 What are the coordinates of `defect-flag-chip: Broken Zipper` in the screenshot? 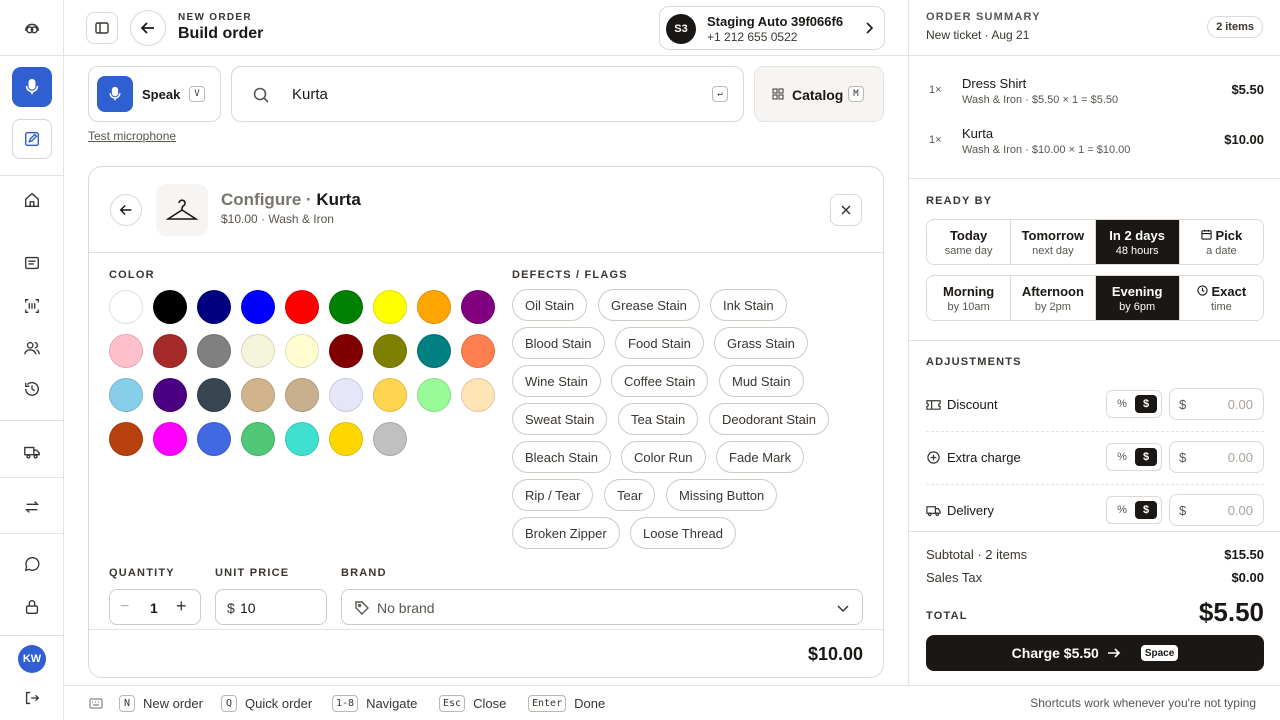 It's located at (566, 533).